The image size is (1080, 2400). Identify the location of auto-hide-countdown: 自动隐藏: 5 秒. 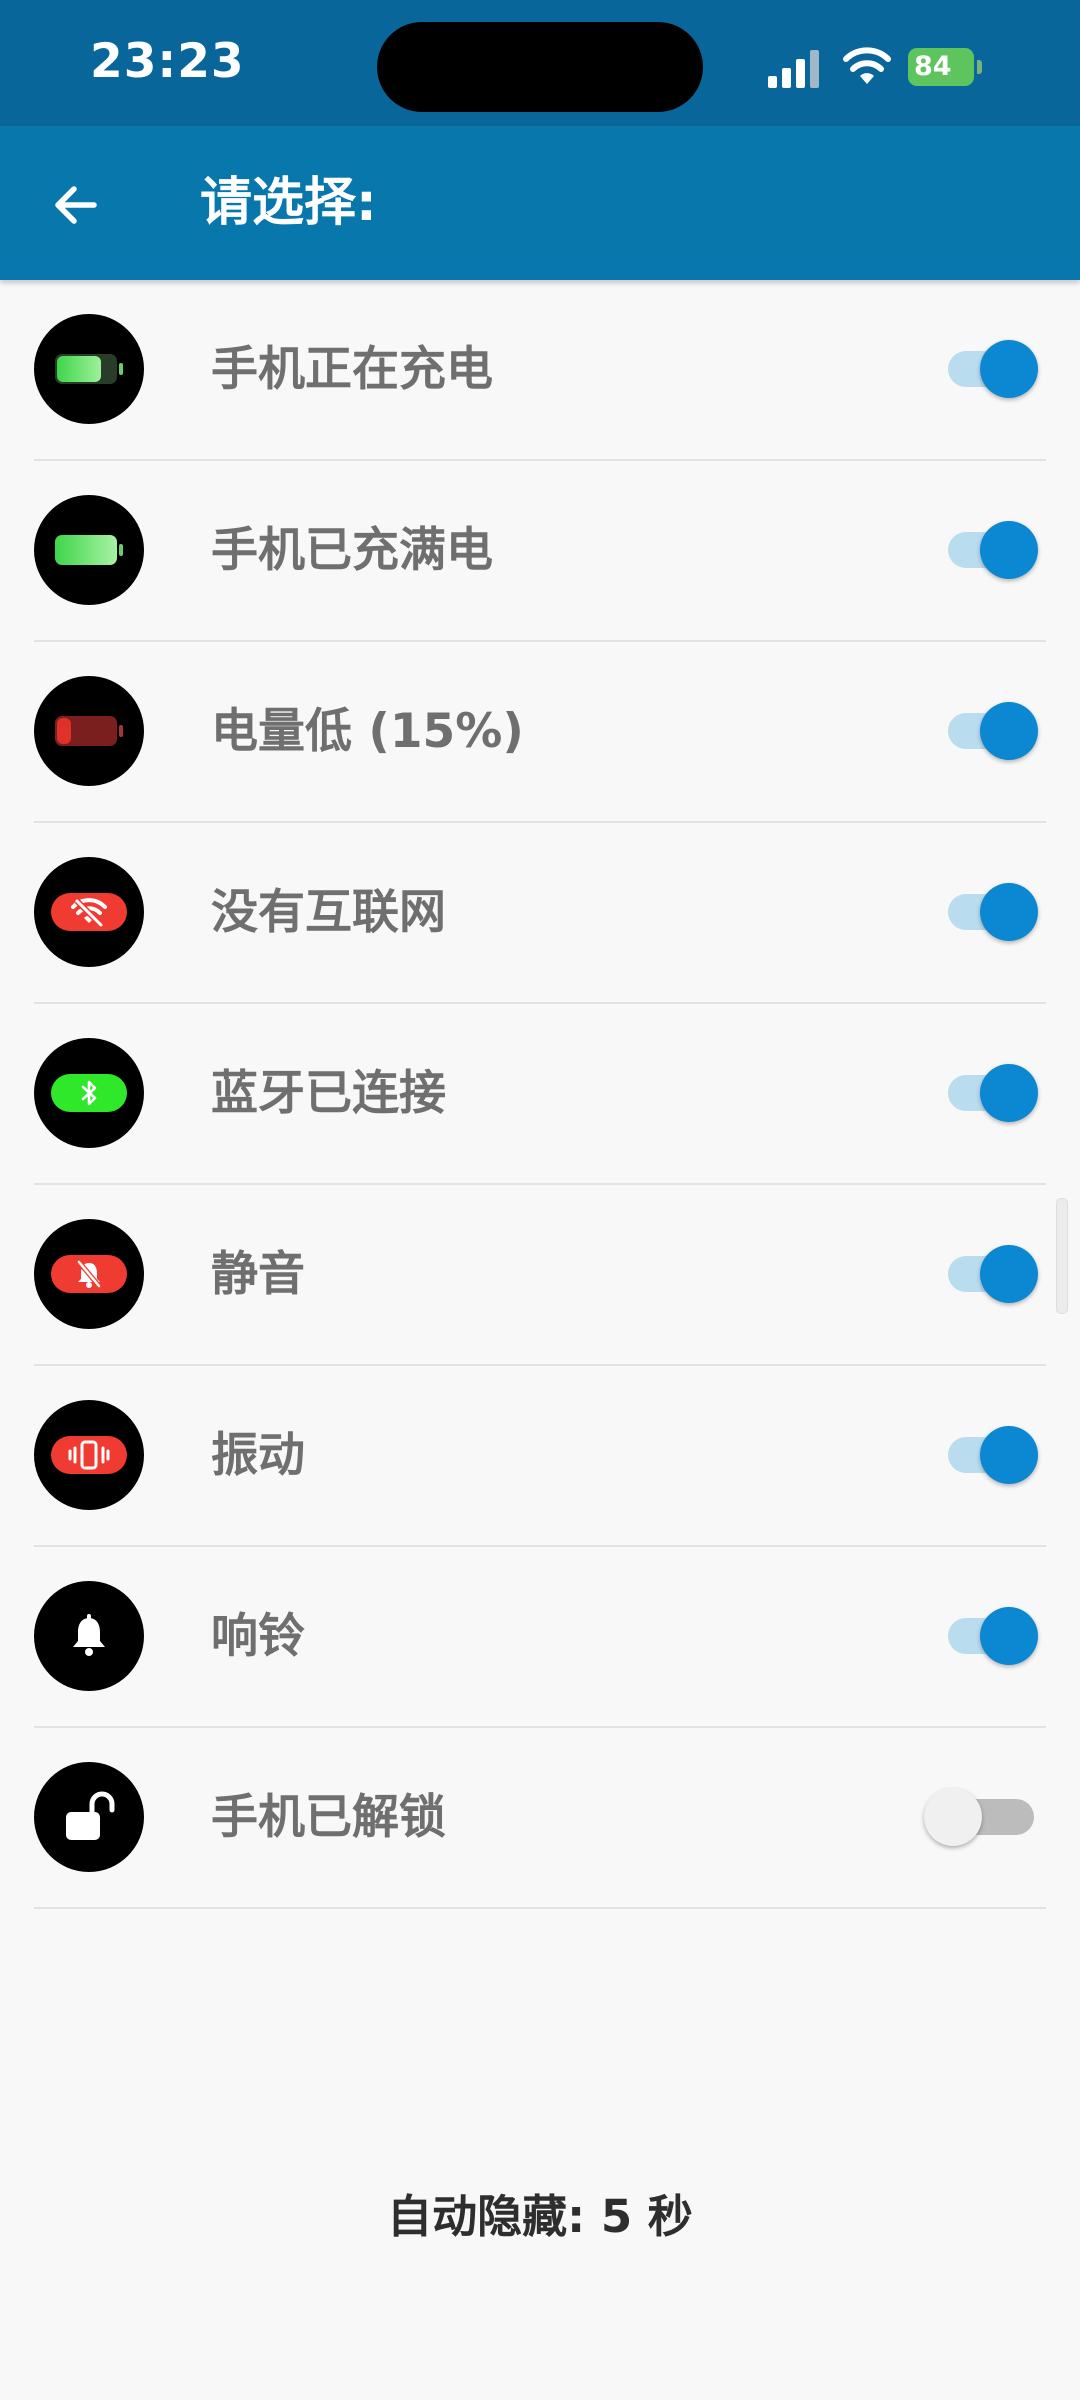
(540, 2216).